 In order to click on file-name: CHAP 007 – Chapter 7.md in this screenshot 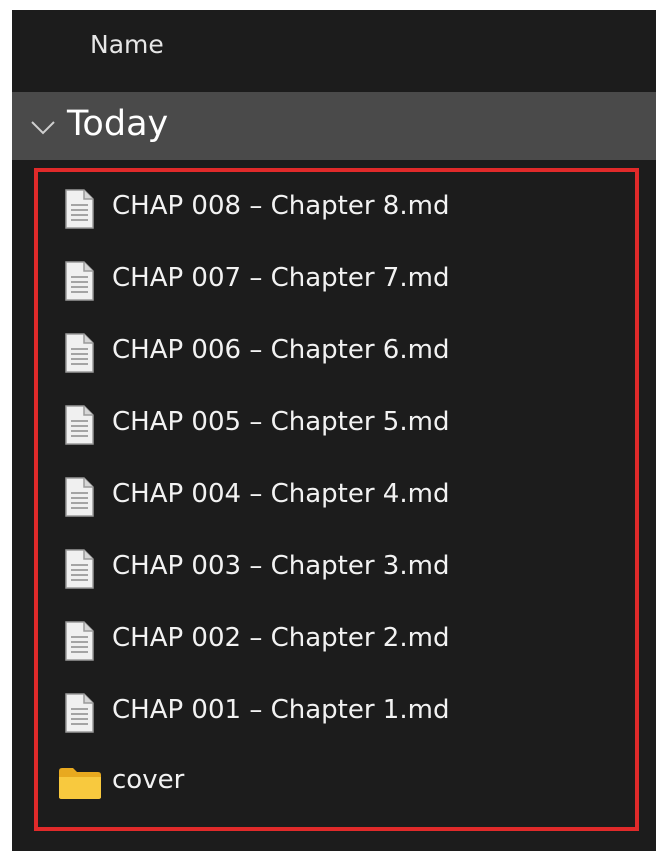, I will do `click(281, 278)`.